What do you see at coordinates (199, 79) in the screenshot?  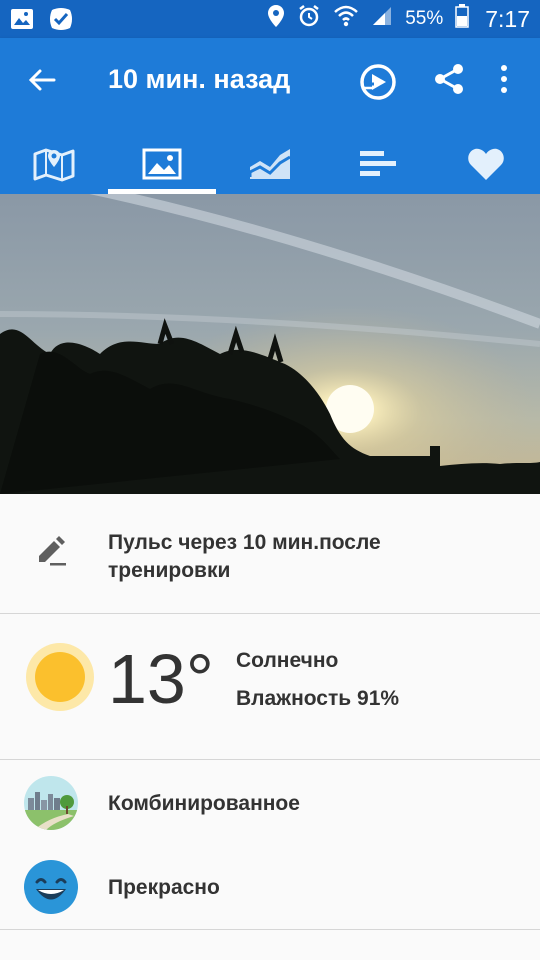 I see `page-title: 10 мин. назад` at bounding box center [199, 79].